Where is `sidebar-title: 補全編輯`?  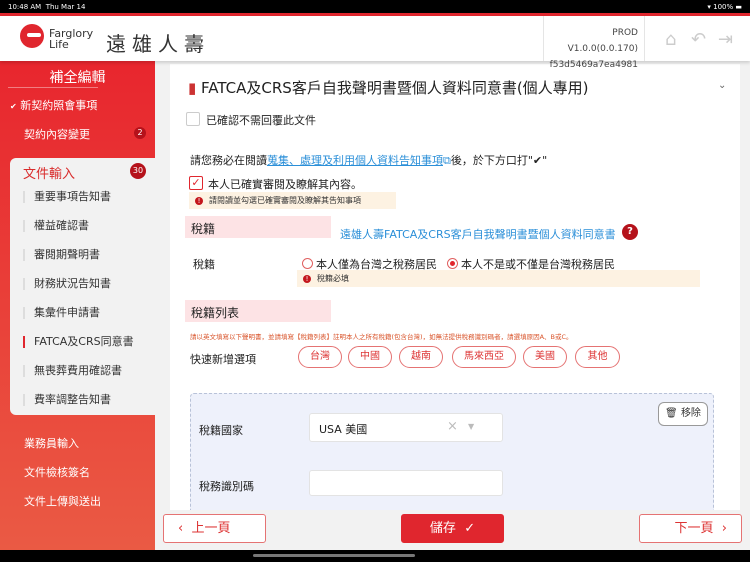
sidebar-title: 補全編輯 is located at coordinates (77, 78).